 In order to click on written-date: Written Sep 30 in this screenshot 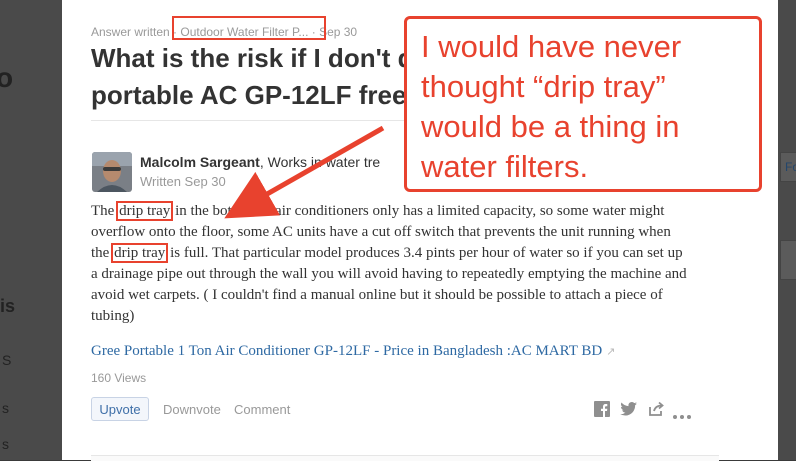, I will do `click(183, 181)`.